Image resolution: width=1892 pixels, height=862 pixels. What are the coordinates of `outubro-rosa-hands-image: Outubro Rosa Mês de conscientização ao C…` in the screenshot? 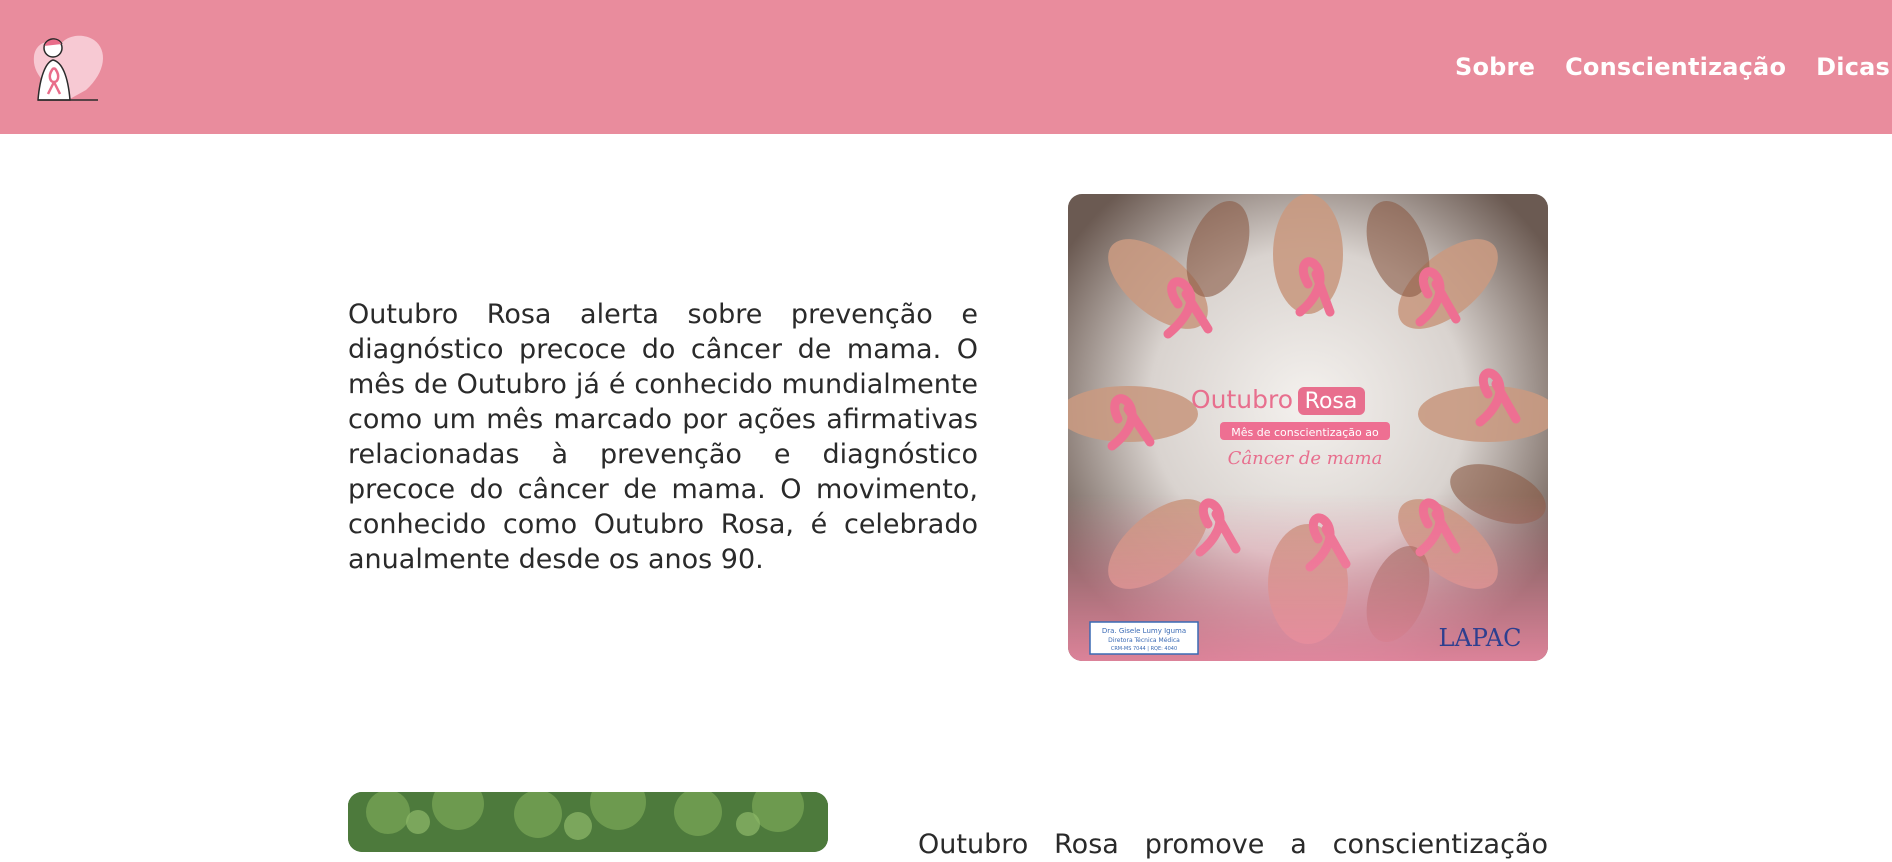 It's located at (1308, 427).